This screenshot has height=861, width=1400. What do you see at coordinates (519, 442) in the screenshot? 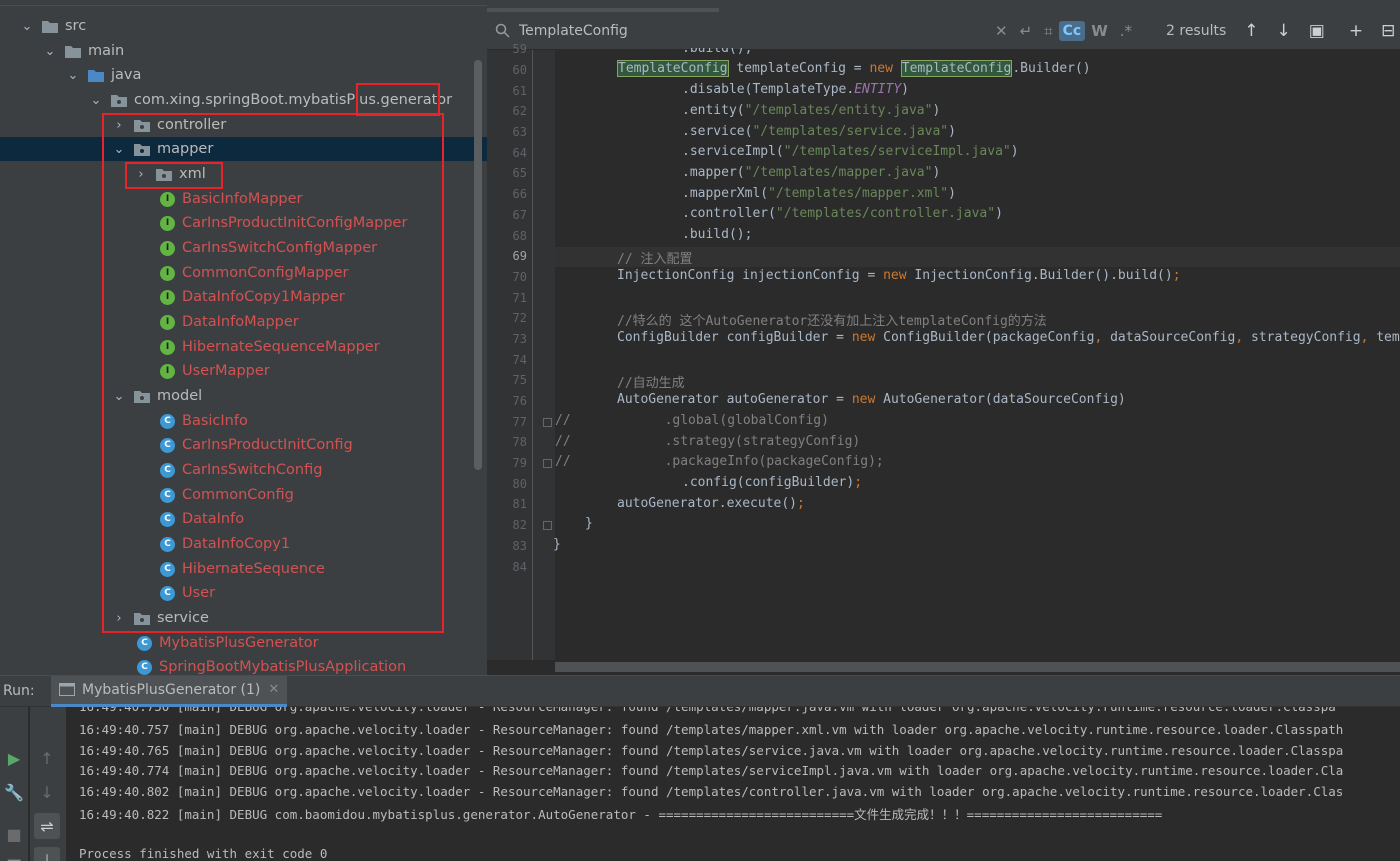
I see `line-number: 78` at bounding box center [519, 442].